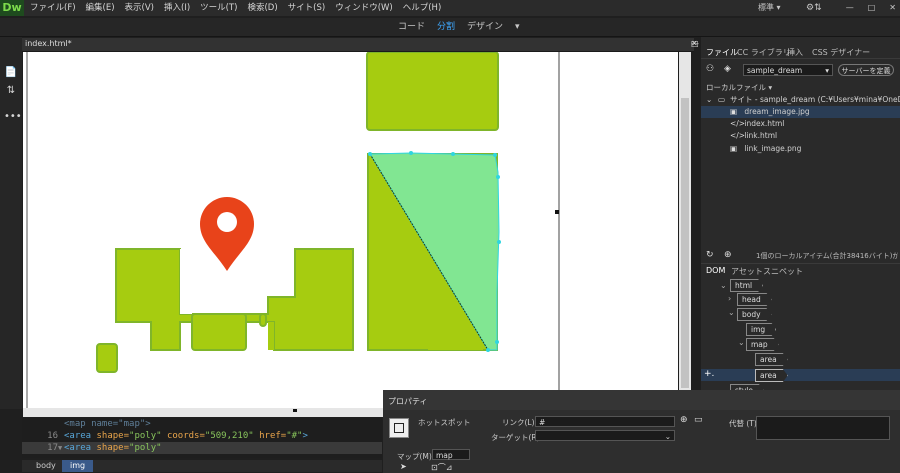 The width and height of the screenshot is (900, 473). What do you see at coordinates (218, 8) in the screenshot?
I see `menu-tools: ツール(T)` at bounding box center [218, 8].